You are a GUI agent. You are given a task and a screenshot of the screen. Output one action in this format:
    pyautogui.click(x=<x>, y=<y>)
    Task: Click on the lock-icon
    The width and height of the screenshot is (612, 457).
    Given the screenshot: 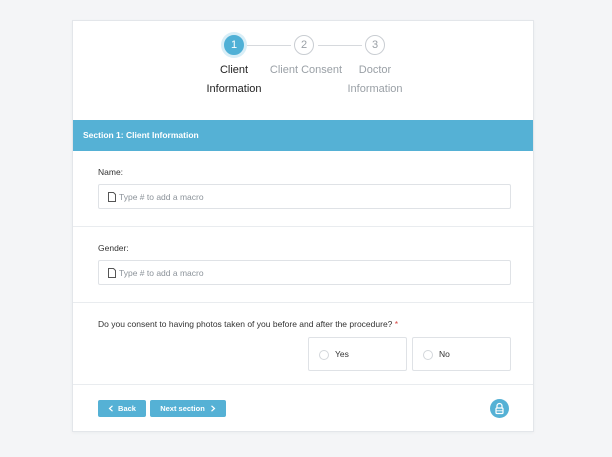 What is the action you would take?
    pyautogui.click(x=499, y=408)
    